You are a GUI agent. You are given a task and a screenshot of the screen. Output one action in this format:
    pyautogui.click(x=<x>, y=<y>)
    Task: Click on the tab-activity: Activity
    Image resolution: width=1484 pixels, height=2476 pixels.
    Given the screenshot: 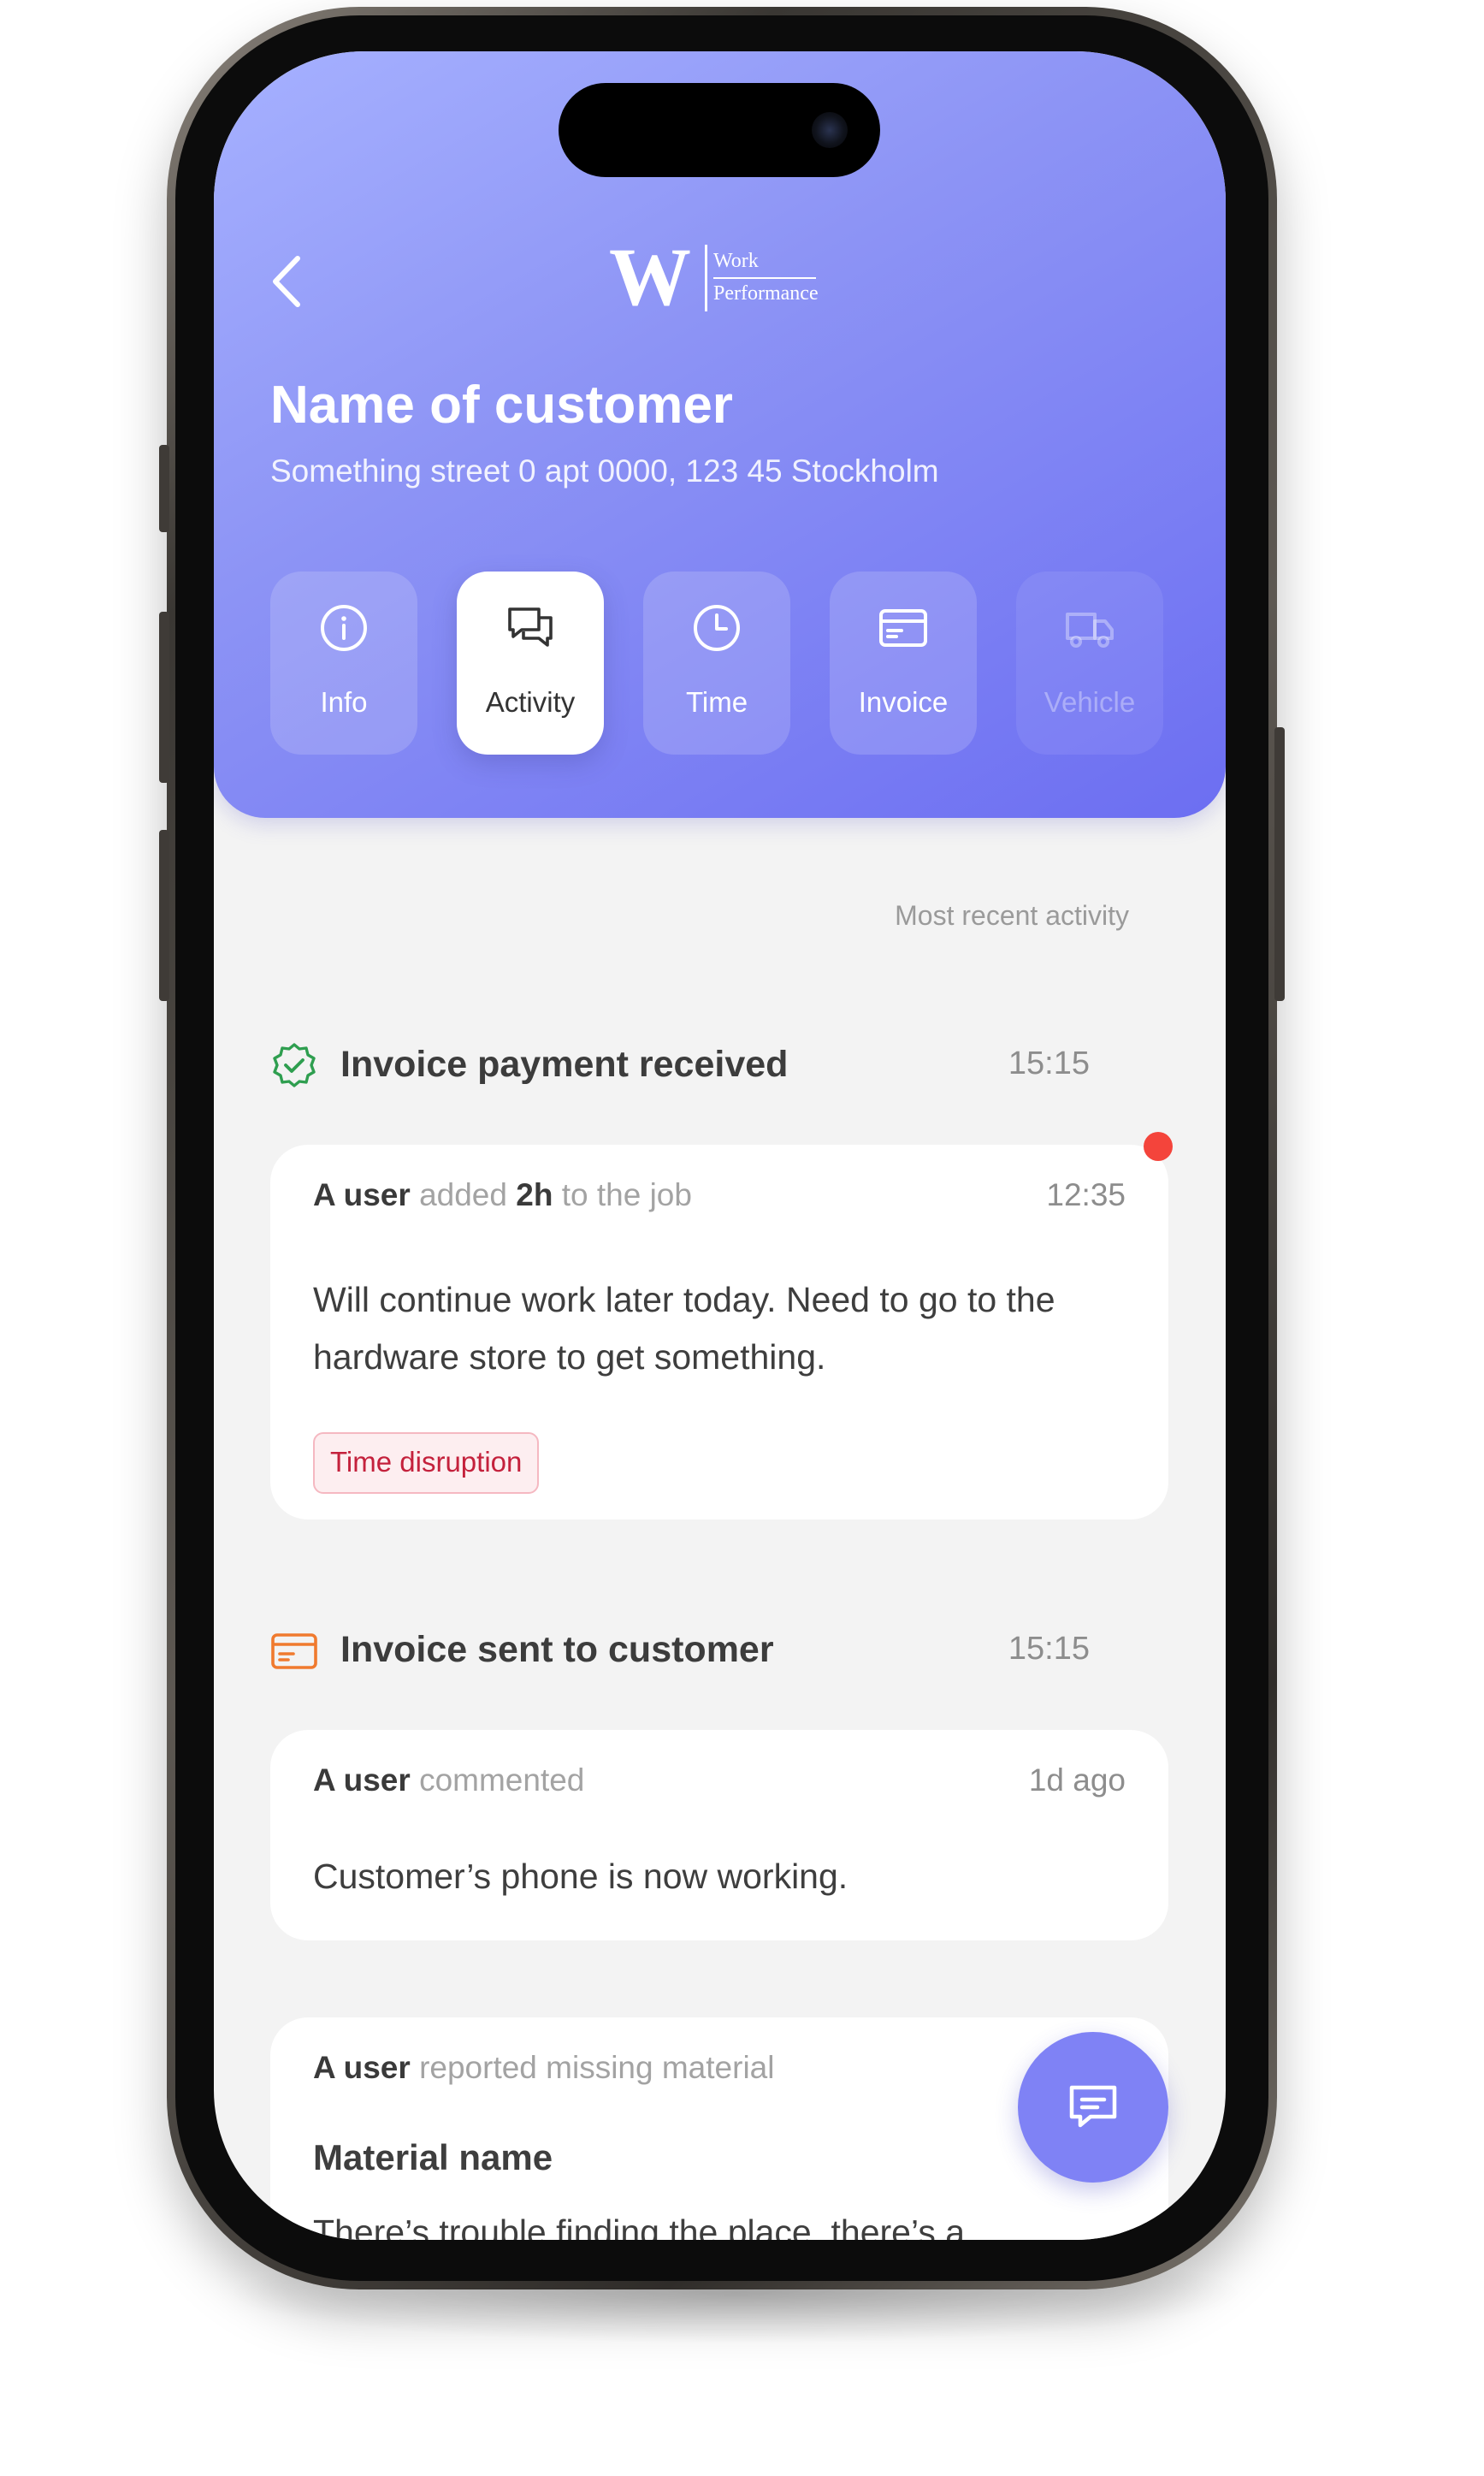 What is the action you would take?
    pyautogui.click(x=530, y=663)
    